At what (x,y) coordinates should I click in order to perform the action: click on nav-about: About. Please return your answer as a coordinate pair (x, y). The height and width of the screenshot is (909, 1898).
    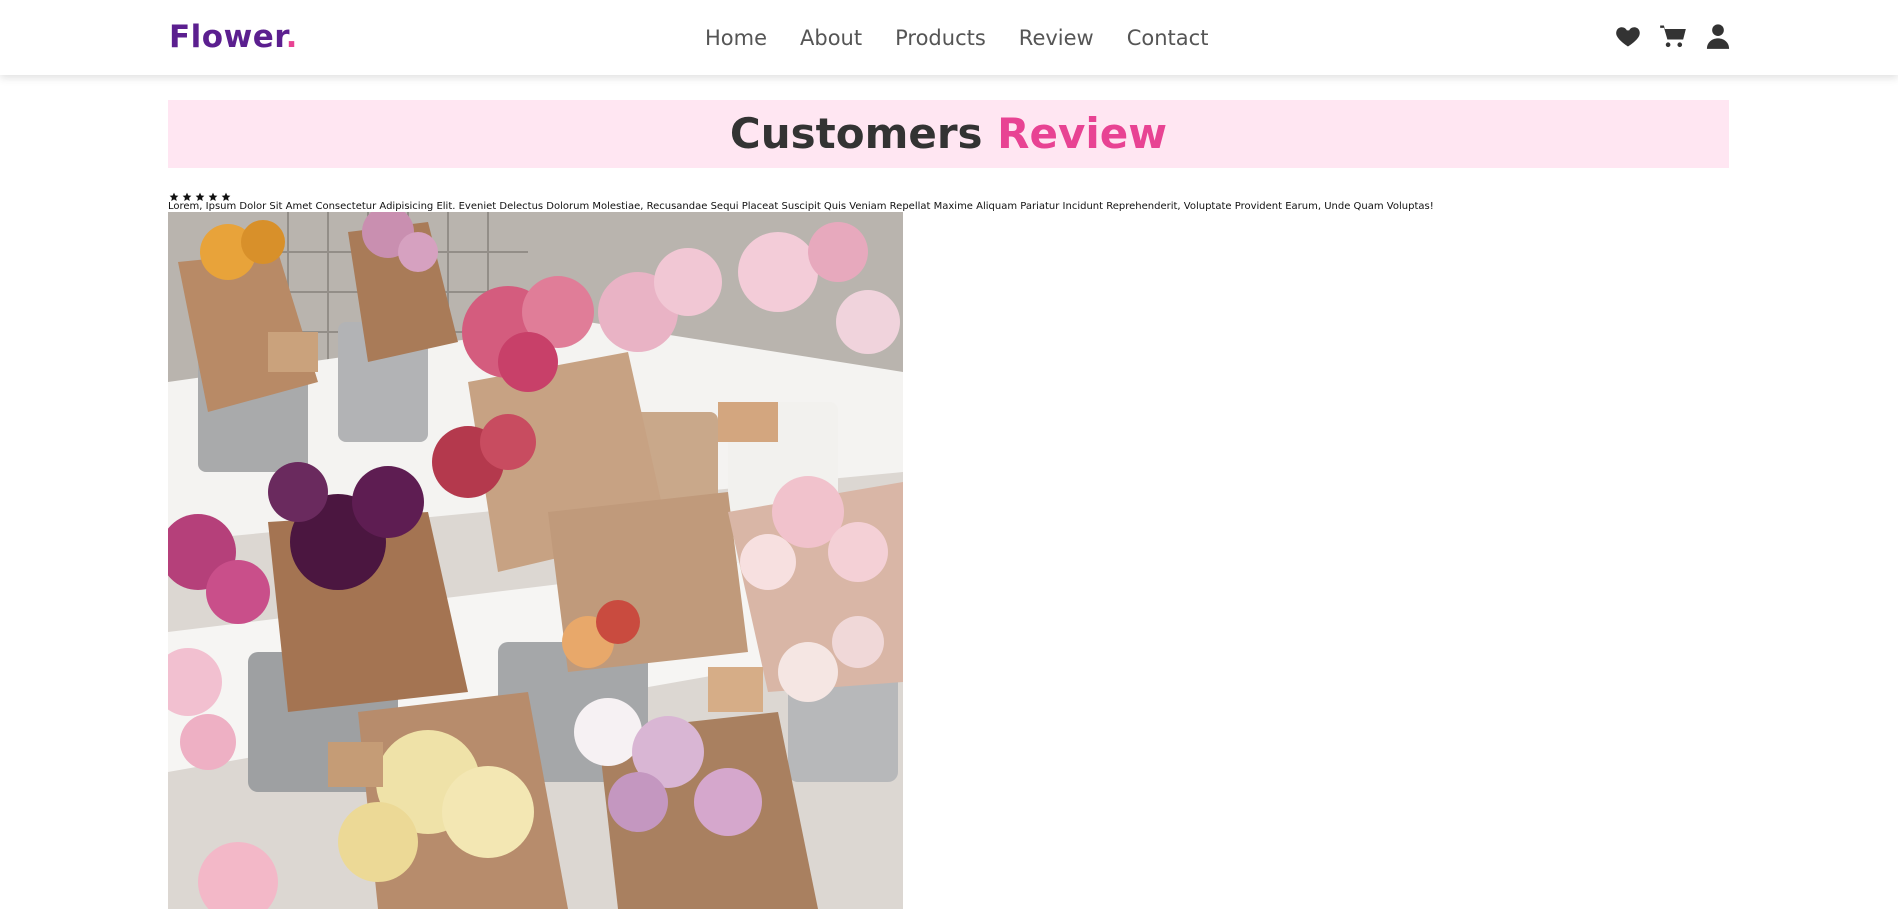
    Looking at the image, I should click on (831, 38).